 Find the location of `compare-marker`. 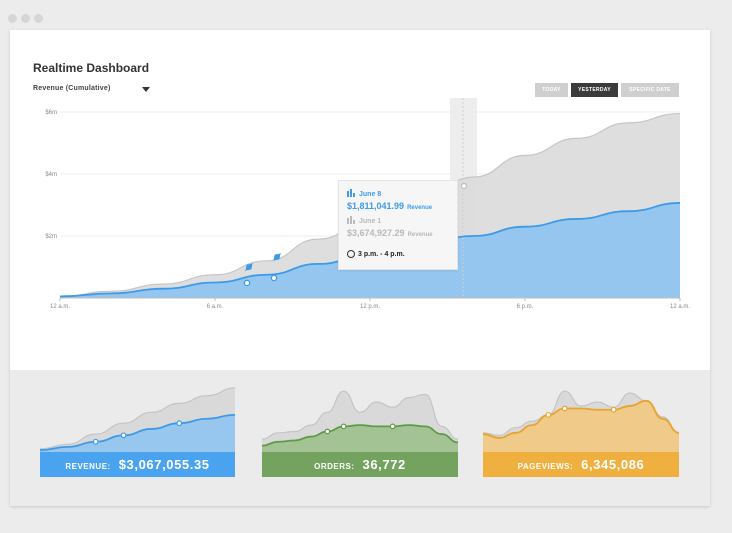

compare-marker is located at coordinates (464, 186).